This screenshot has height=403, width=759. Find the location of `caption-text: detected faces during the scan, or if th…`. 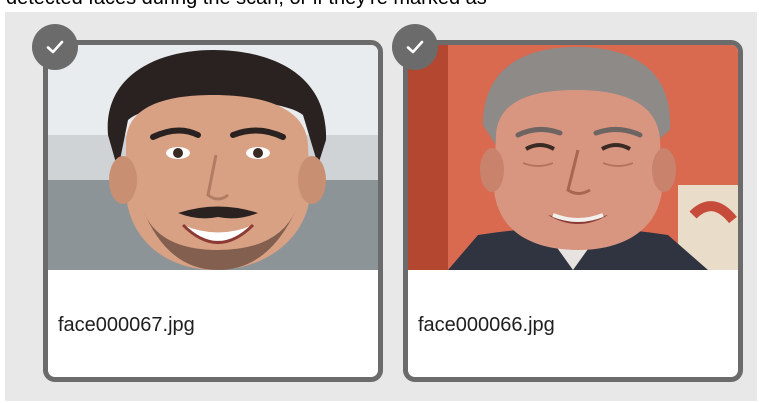

caption-text: detected faces during the scan, or if th… is located at coordinates (379, 4).